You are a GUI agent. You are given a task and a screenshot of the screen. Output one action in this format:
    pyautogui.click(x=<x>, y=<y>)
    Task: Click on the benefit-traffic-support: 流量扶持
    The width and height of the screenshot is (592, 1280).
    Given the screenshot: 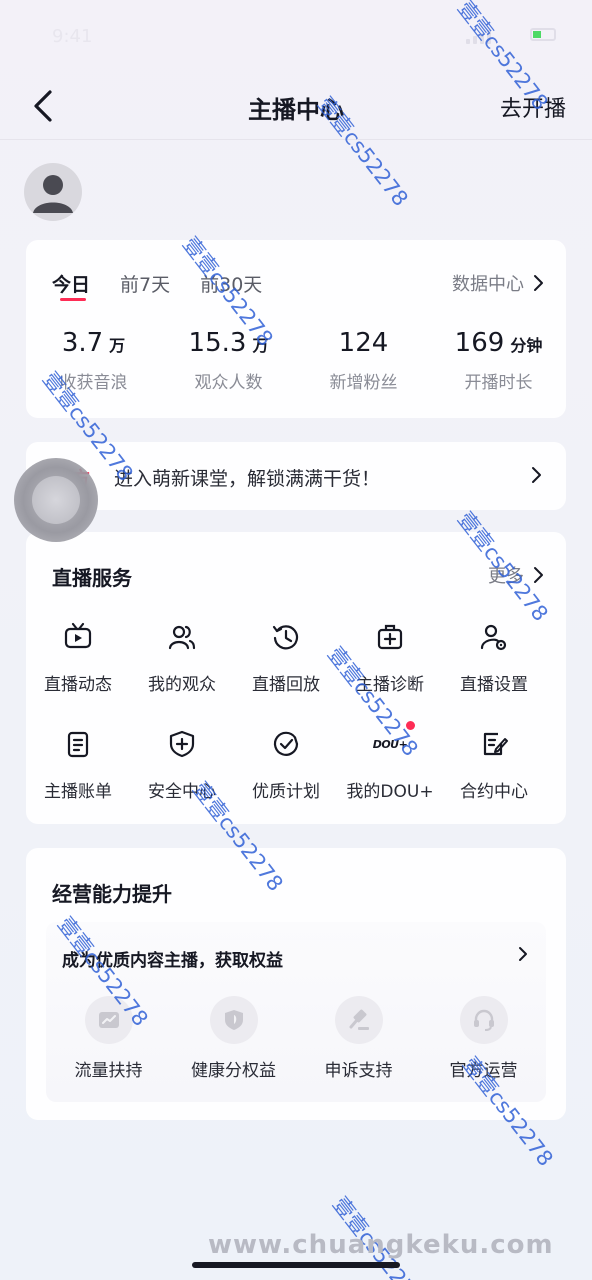 What is the action you would take?
    pyautogui.click(x=108, y=1038)
    